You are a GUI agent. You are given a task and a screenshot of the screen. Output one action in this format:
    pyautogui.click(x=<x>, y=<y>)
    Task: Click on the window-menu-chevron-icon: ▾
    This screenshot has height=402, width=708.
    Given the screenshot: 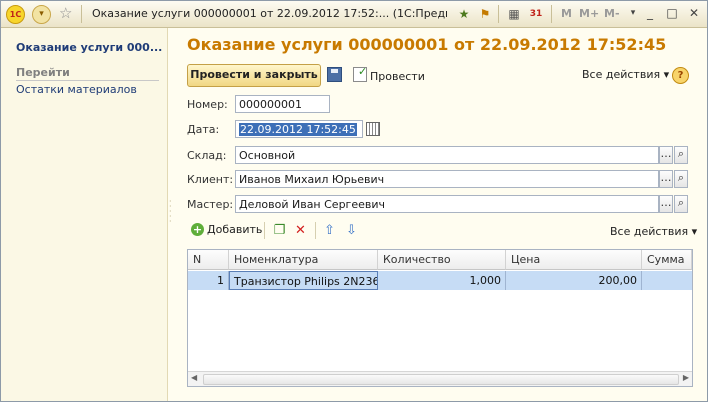 What is the action you would take?
    pyautogui.click(x=633, y=13)
    